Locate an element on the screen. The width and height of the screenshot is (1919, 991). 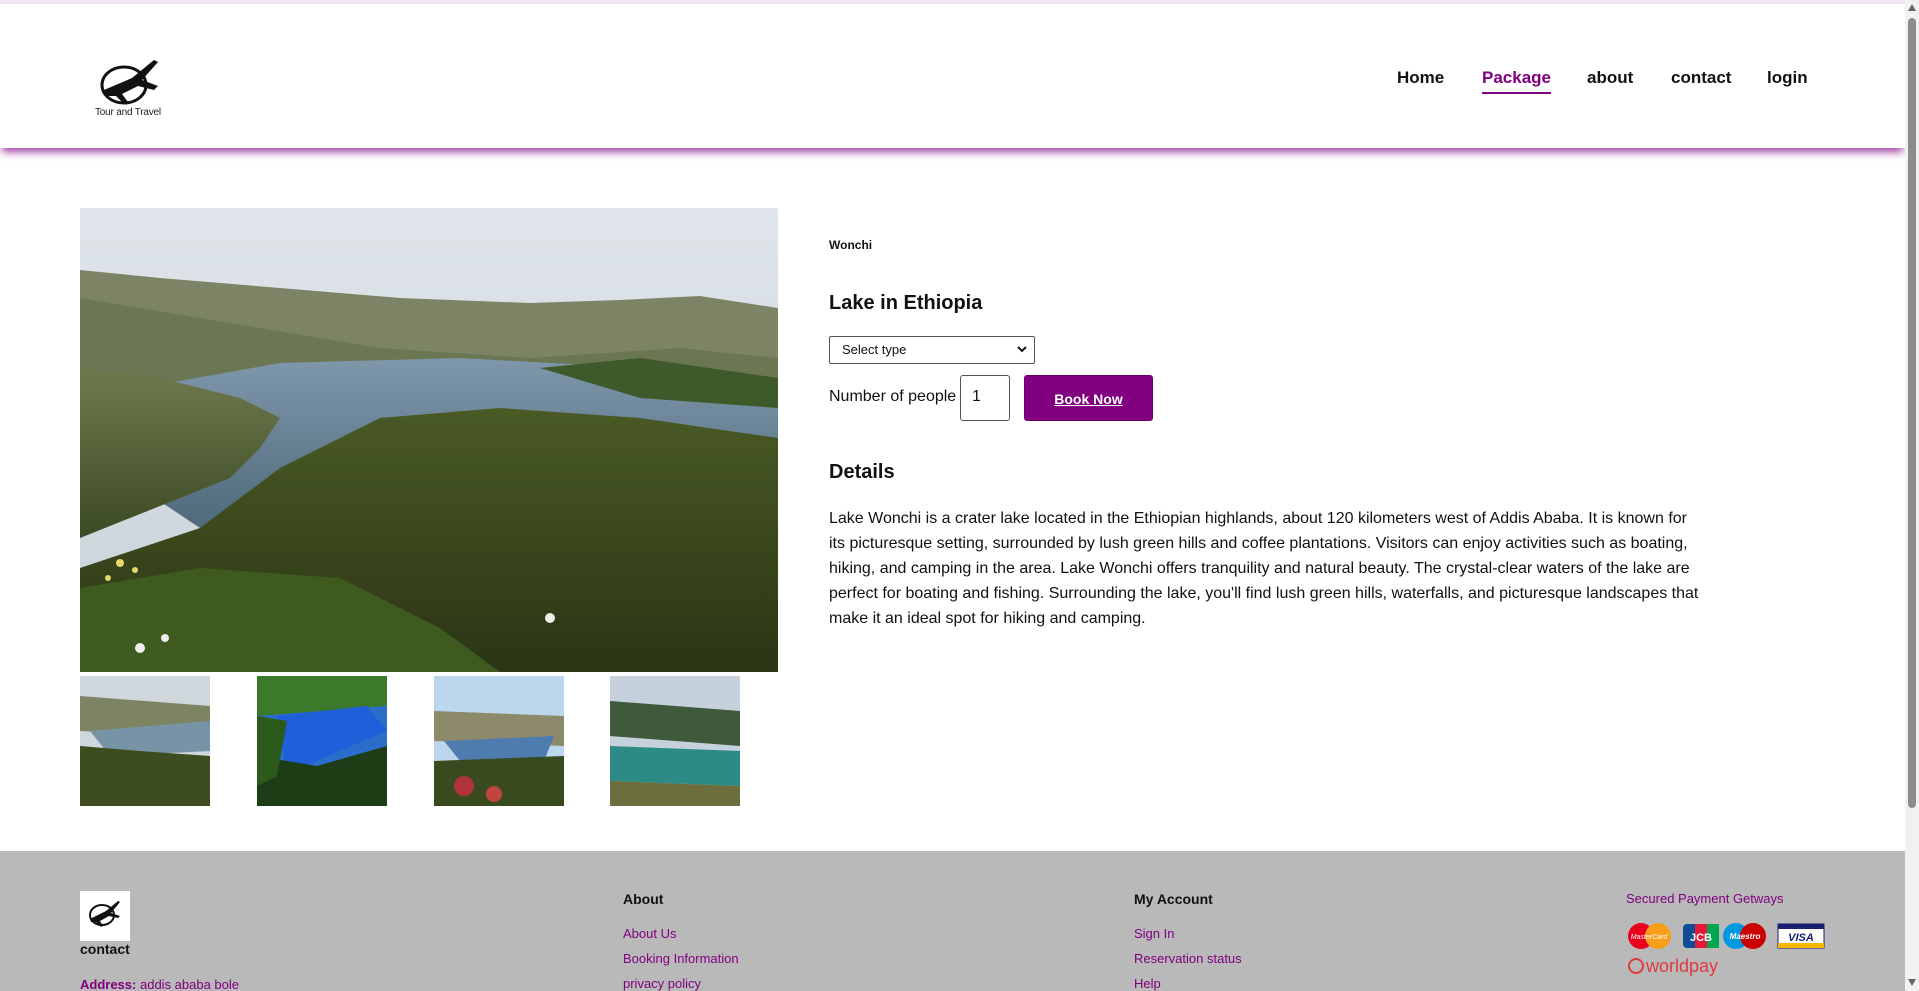
jcb-icon: JCB is located at coordinates (1701, 936).